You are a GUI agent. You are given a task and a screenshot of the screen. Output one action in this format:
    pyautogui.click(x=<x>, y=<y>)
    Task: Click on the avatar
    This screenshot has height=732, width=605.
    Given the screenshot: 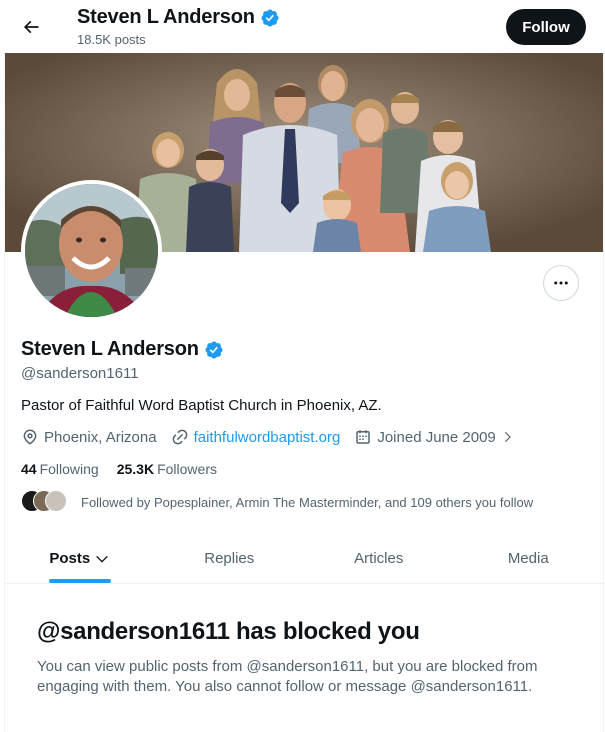 What is the action you would take?
    pyautogui.click(x=91, y=250)
    